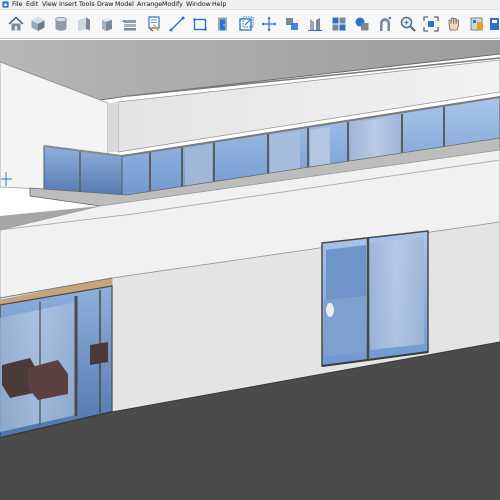 This screenshot has height=500, width=500. Describe the element at coordinates (477, 24) in the screenshot. I see `material-icon` at that location.